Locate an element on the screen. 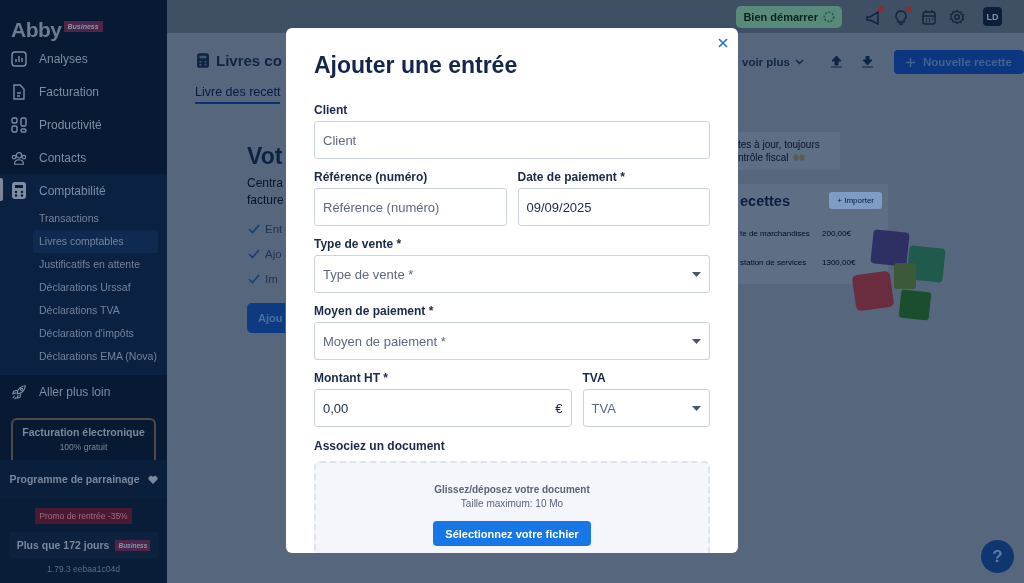 This screenshot has width=1024, height=583. input-field: Client is located at coordinates (512, 140).